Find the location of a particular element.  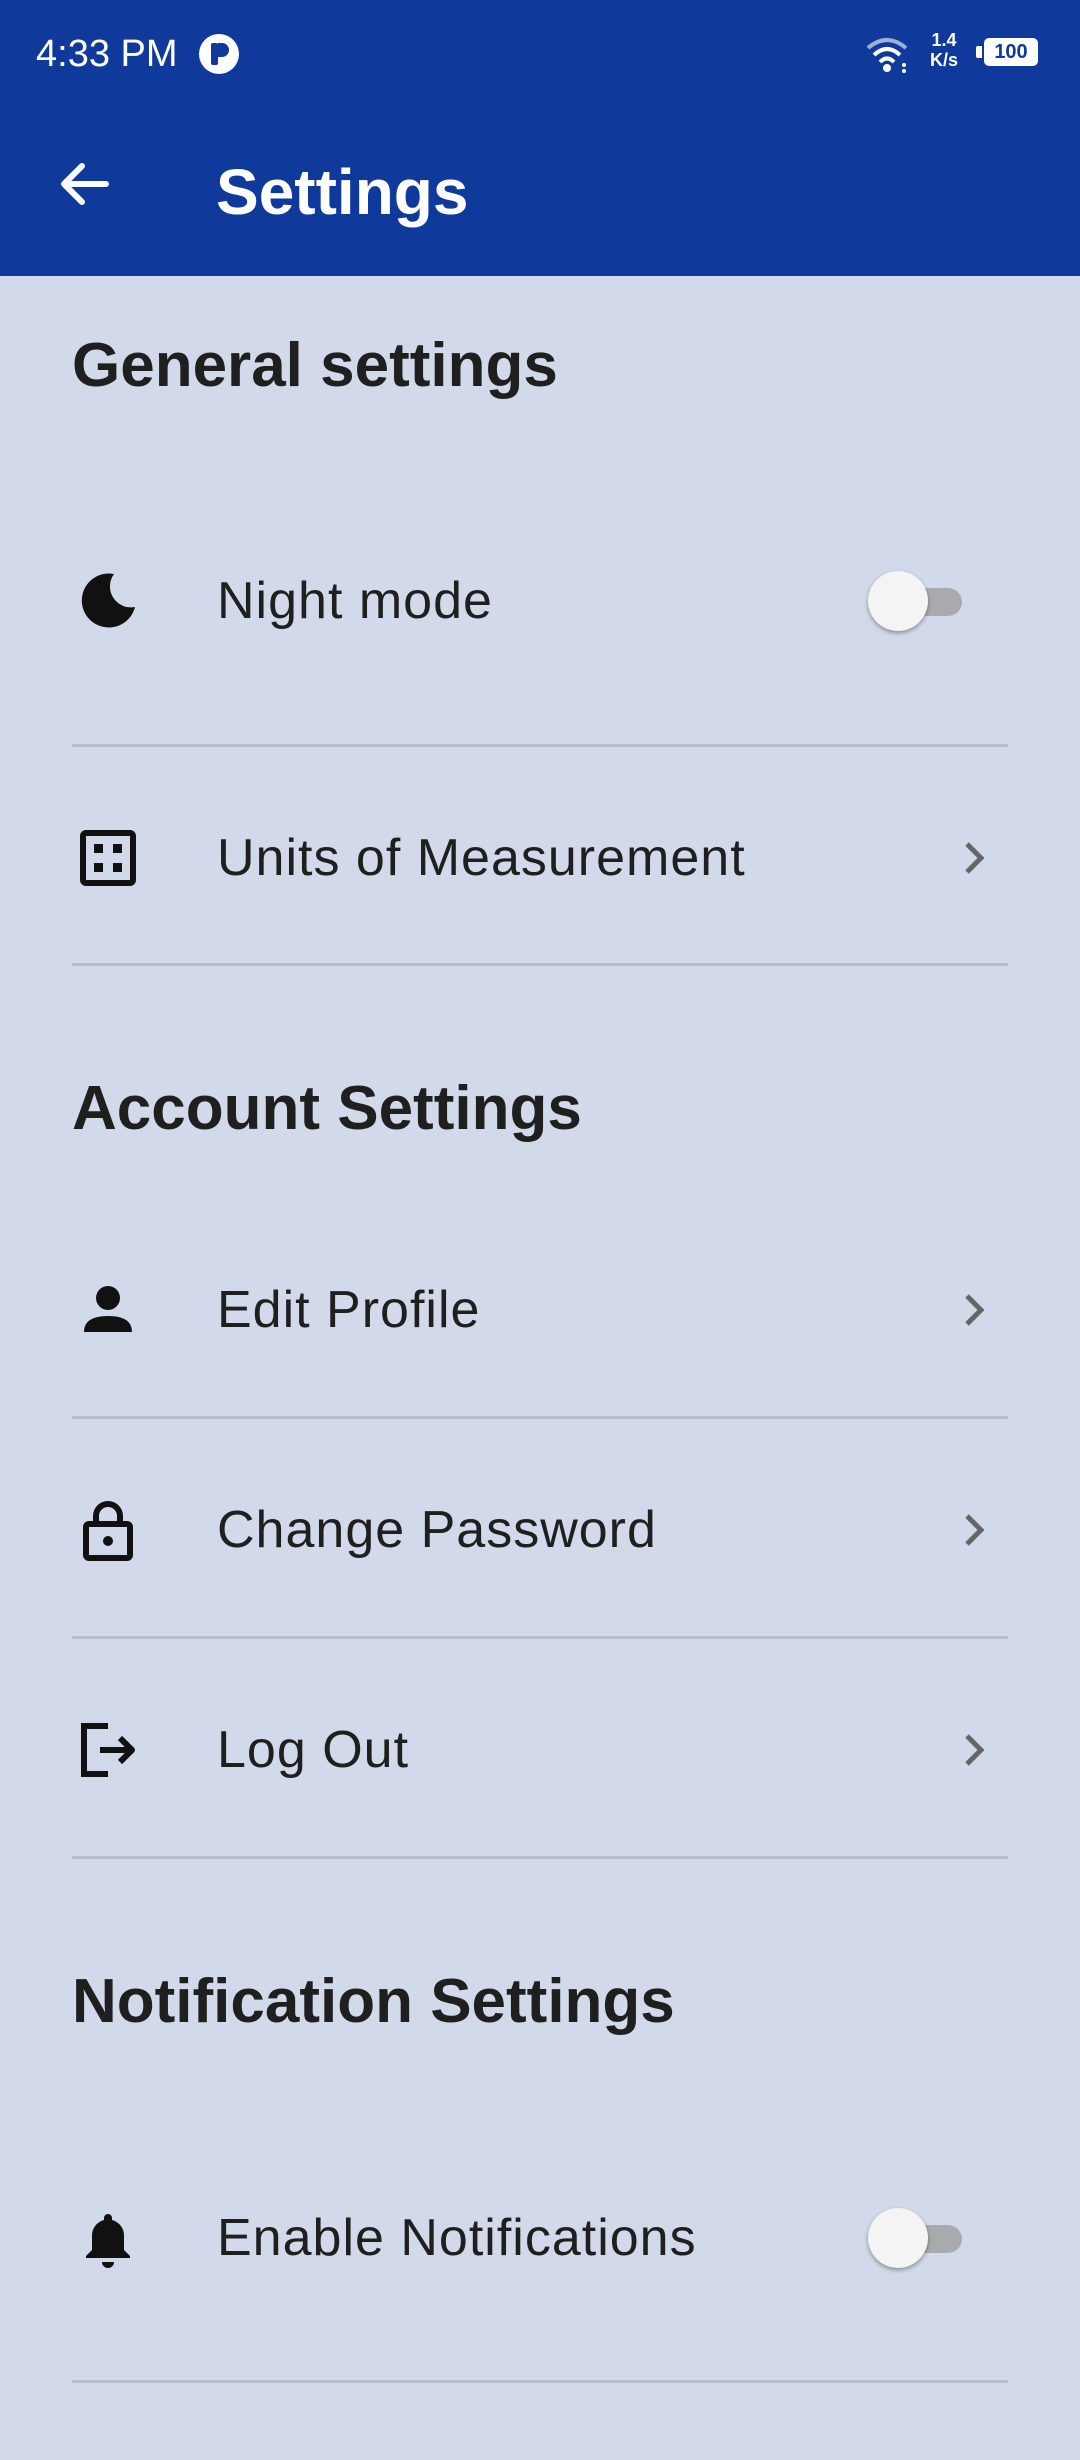

night-mode-row: Night mode is located at coordinates (540, 601).